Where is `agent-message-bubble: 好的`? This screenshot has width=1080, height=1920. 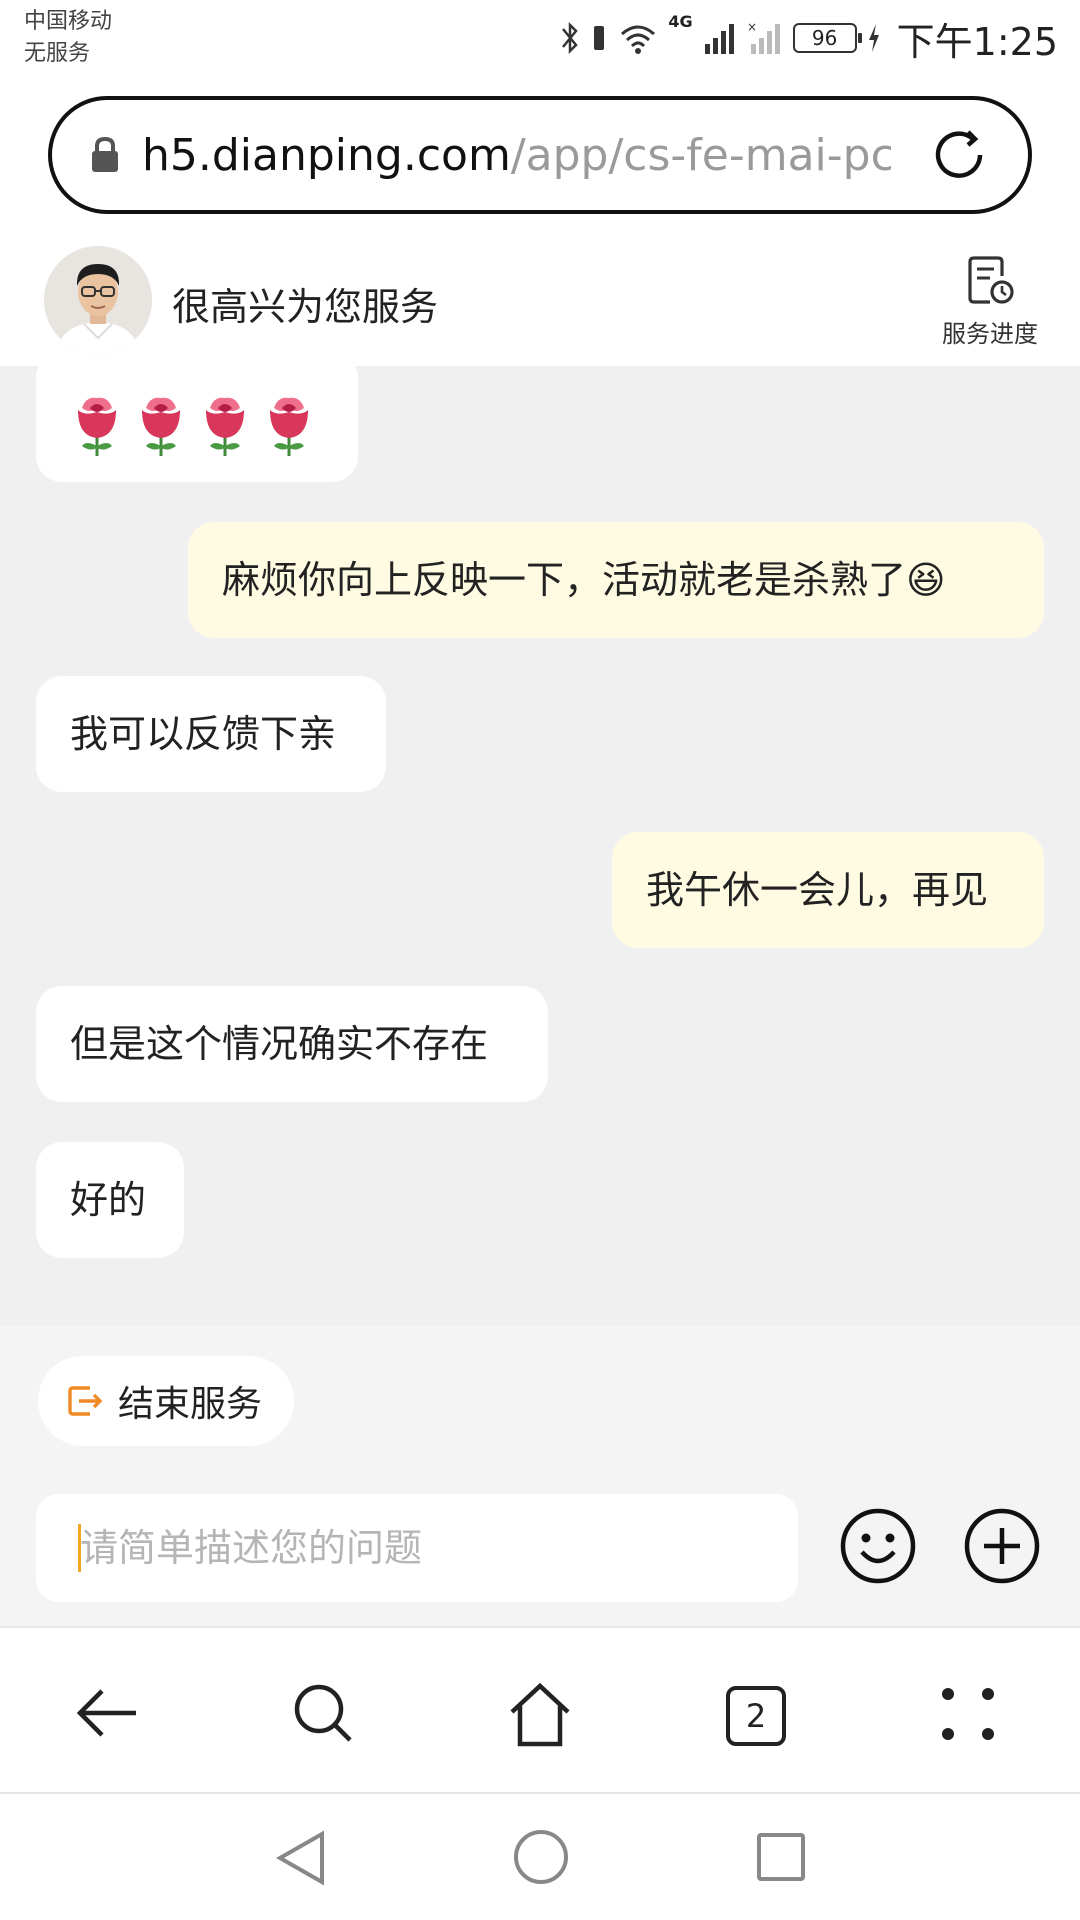
agent-message-bubble: 好的 is located at coordinates (110, 1200).